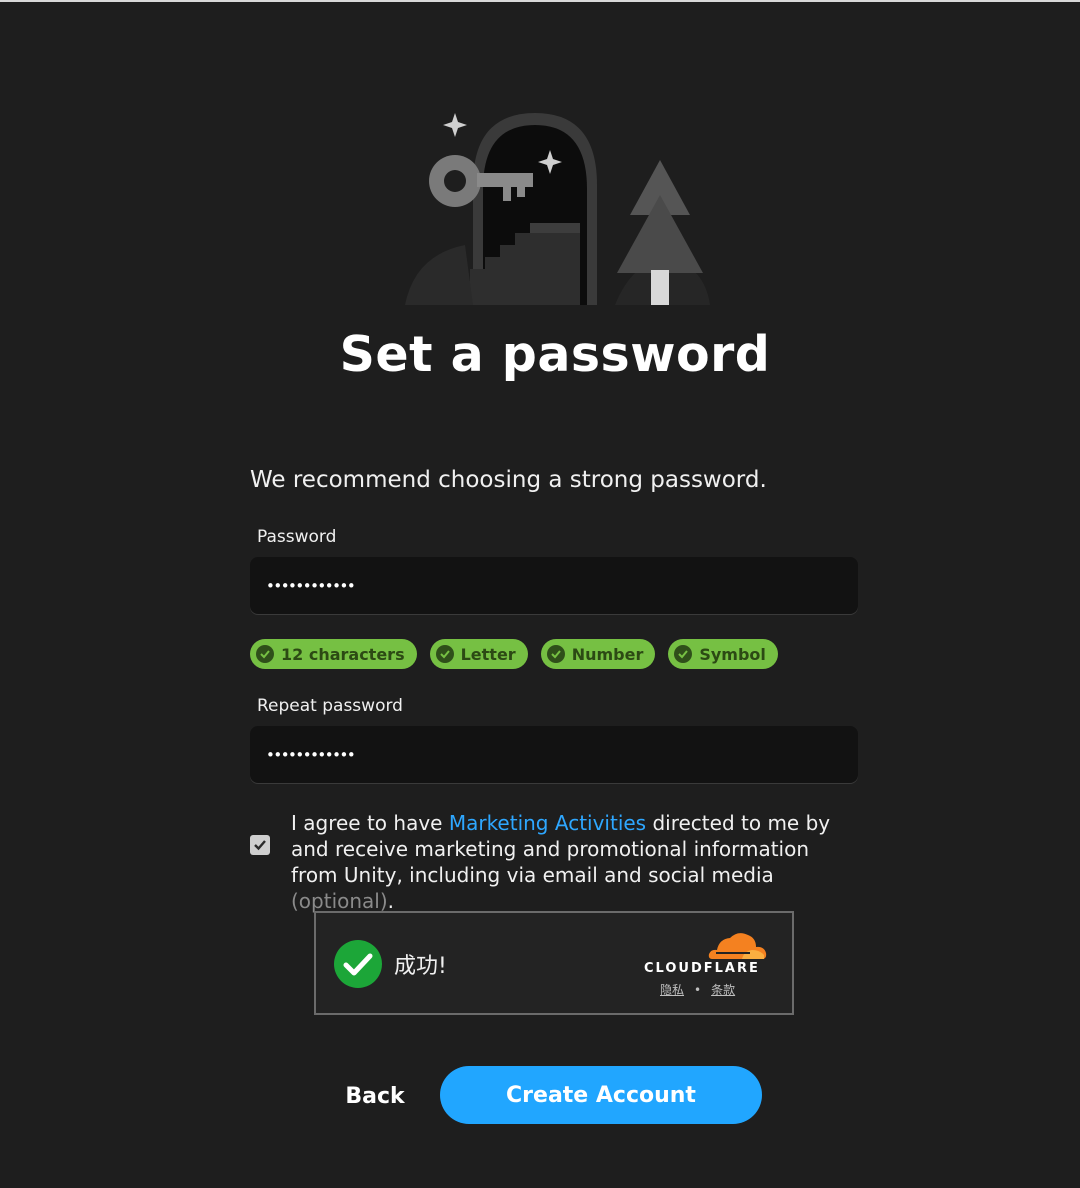 The image size is (1080, 1188). What do you see at coordinates (607, 654) in the screenshot?
I see `requirement-label: Number` at bounding box center [607, 654].